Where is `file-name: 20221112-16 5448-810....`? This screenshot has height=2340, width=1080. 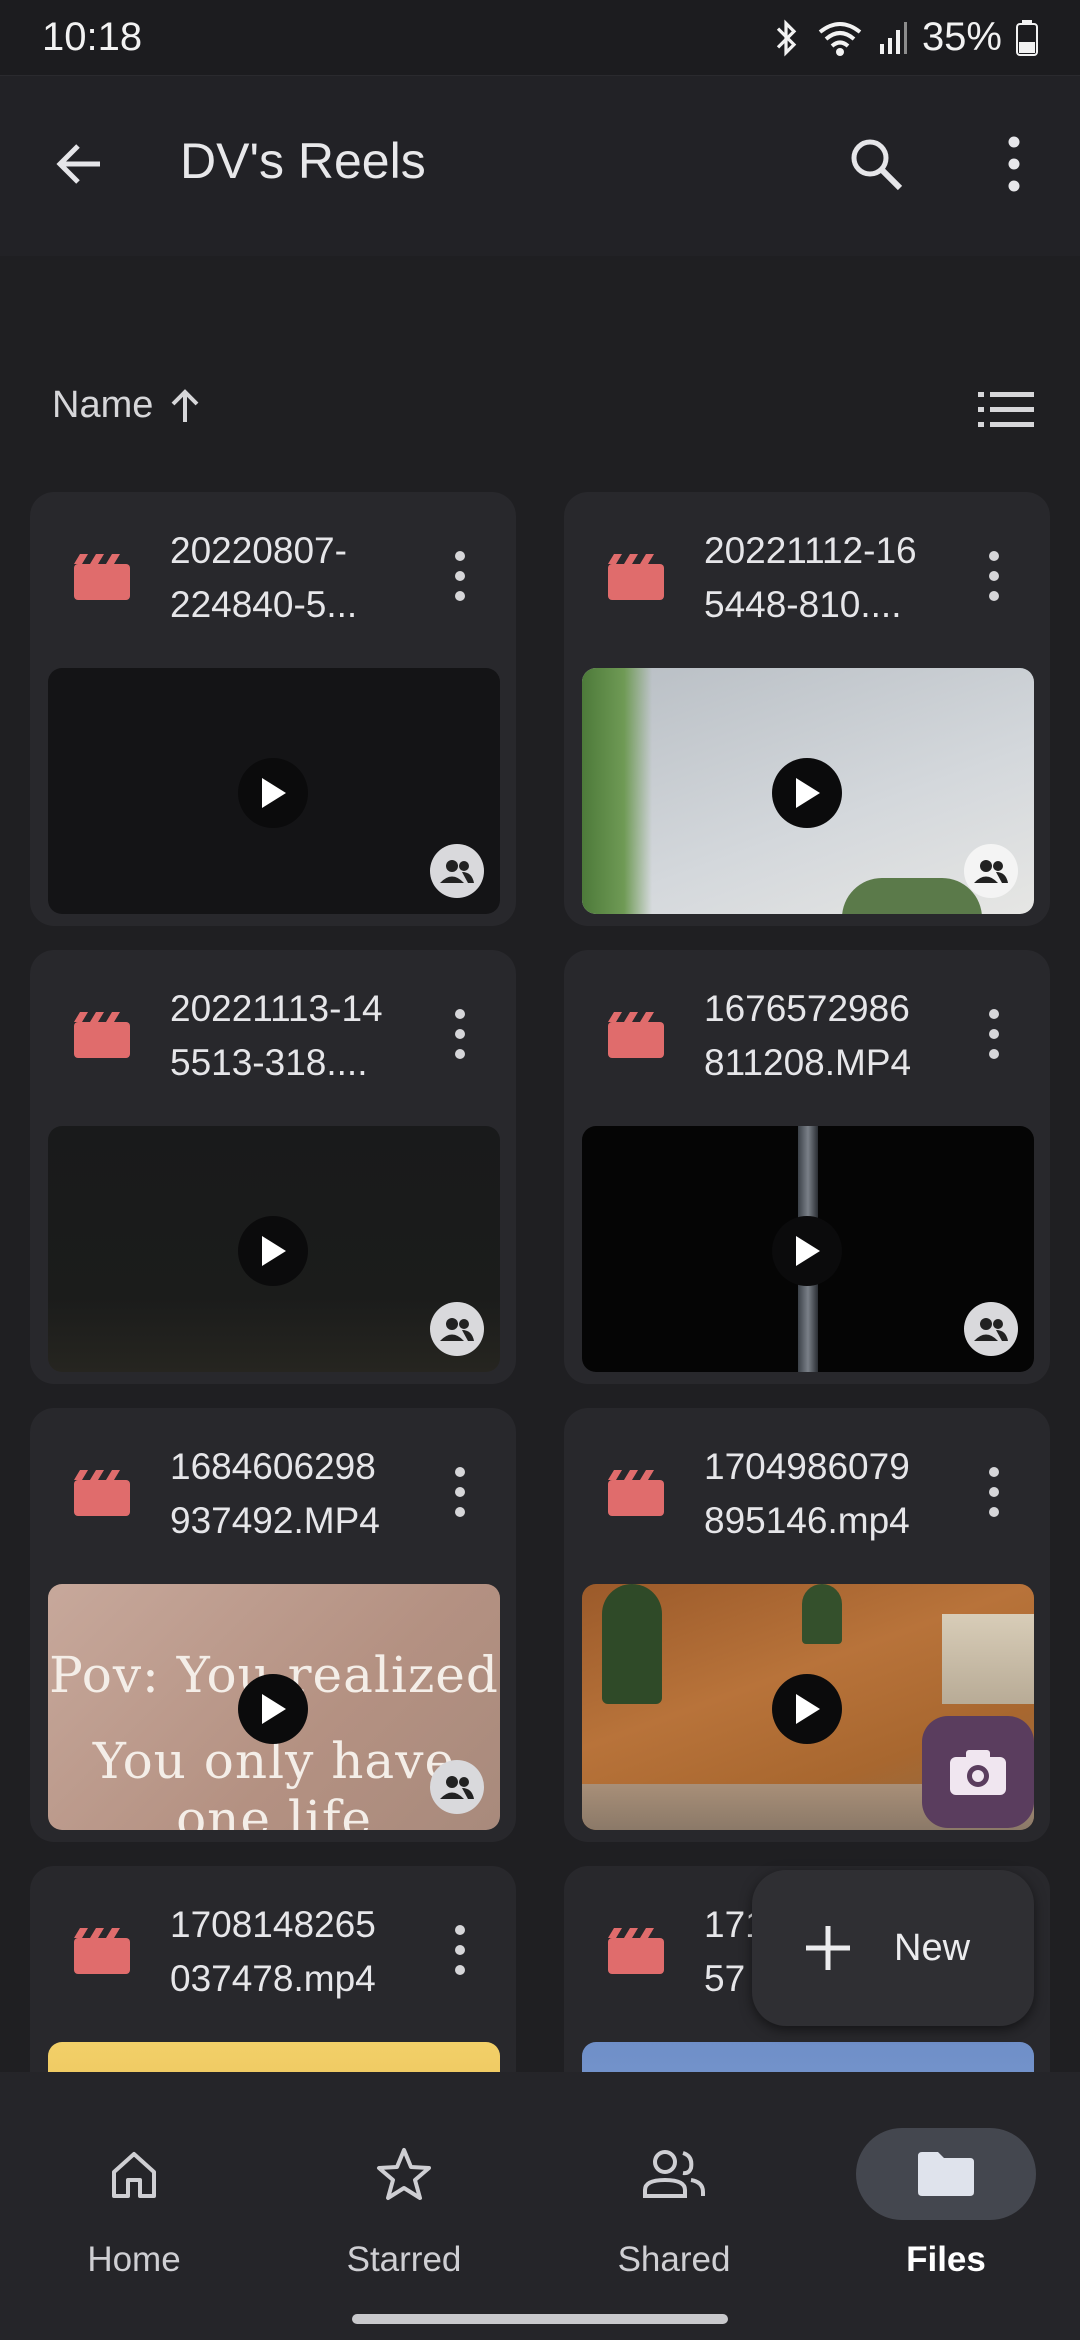
file-name: 20221112-16 5448-810.... is located at coordinates (810, 577).